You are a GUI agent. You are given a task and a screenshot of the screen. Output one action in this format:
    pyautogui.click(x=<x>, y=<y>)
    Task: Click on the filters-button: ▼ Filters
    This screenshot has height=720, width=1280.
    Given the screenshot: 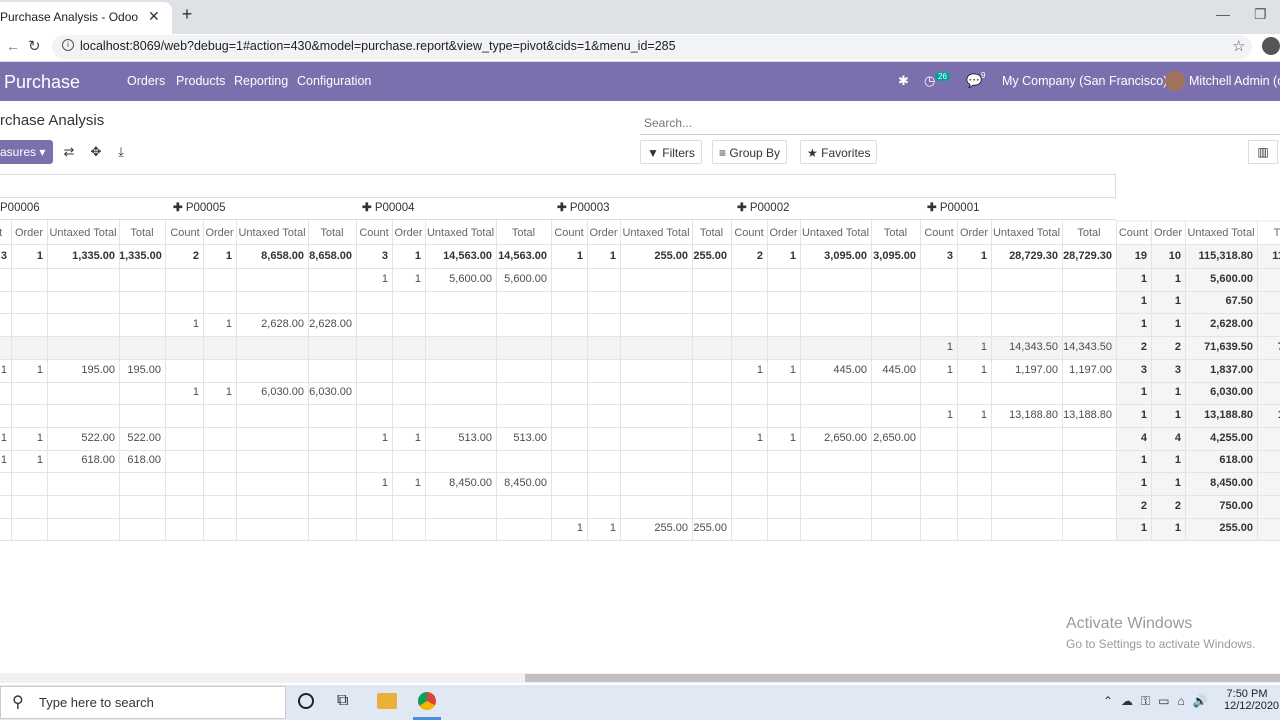 What is the action you would take?
    pyautogui.click(x=671, y=152)
    